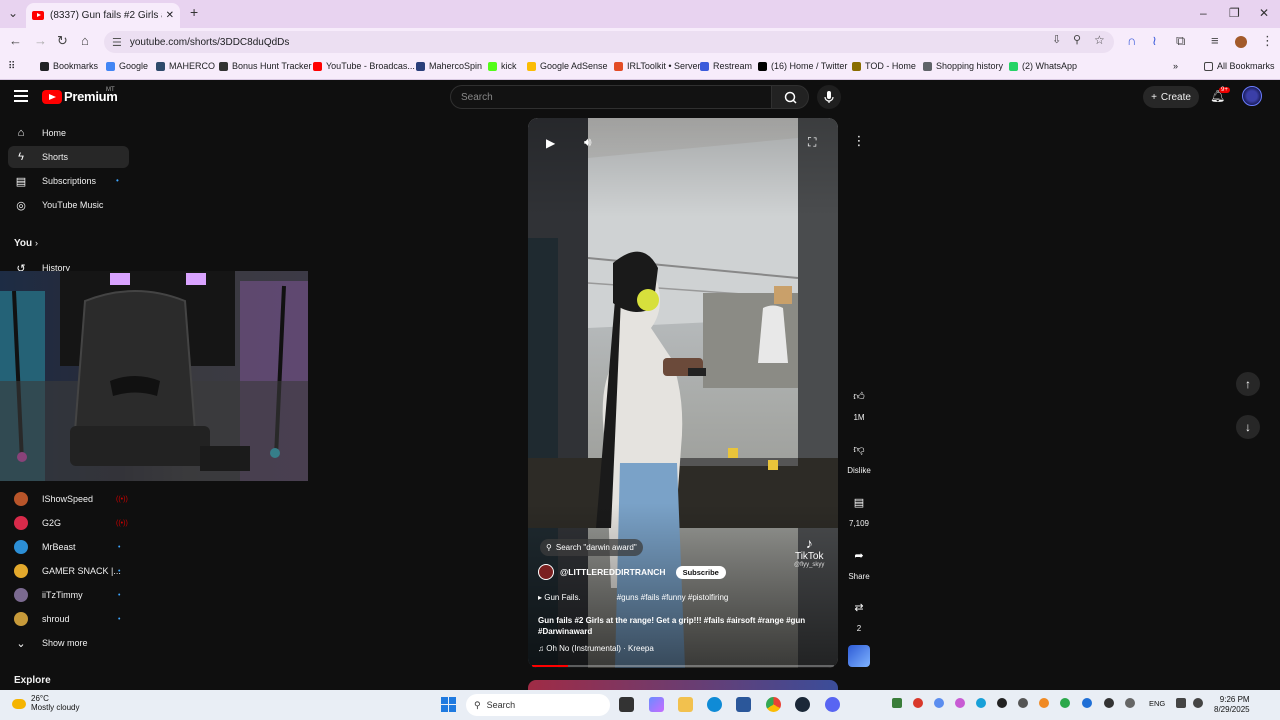 The width and height of the screenshot is (1280, 720). What do you see at coordinates (1157, 703) in the screenshot?
I see `language-indicator: ENG` at bounding box center [1157, 703].